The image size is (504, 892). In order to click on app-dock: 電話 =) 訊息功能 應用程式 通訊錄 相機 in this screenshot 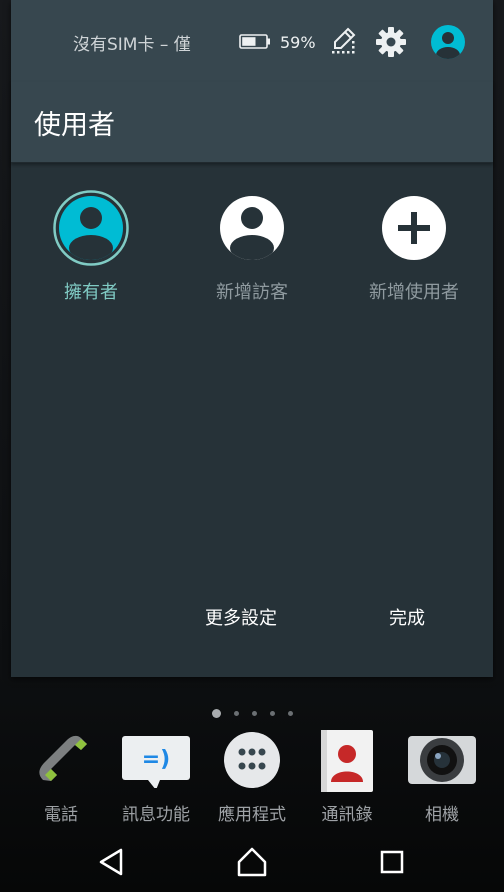, I will do `click(252, 778)`.